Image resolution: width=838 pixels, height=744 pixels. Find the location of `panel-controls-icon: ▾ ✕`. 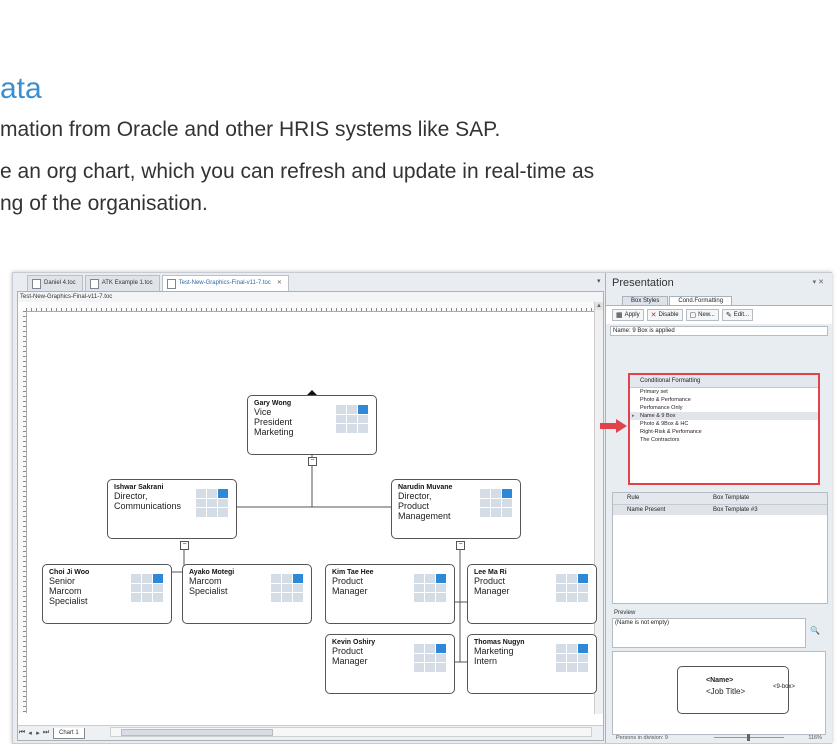

panel-controls-icon: ▾ ✕ is located at coordinates (818, 283).